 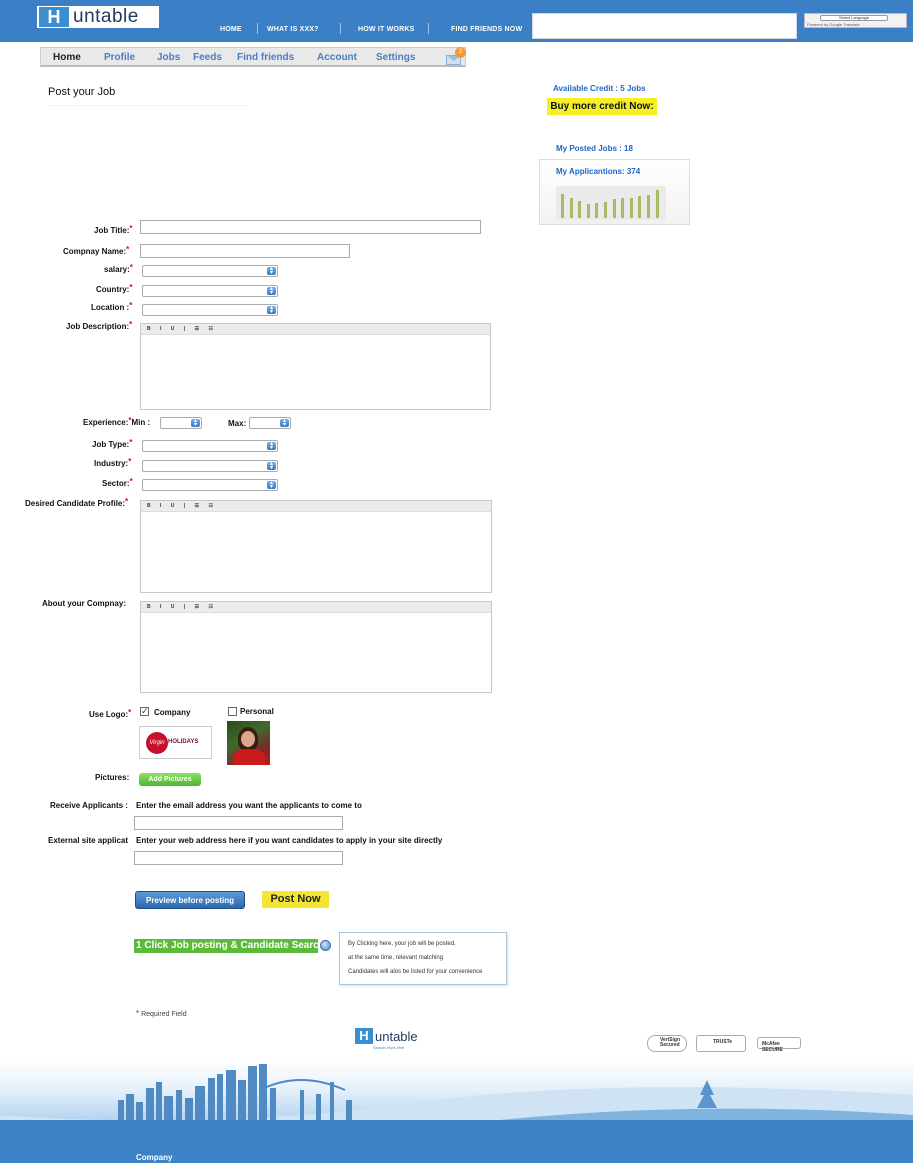 What do you see at coordinates (395, 57) in the screenshot?
I see `menu-settings: Settings` at bounding box center [395, 57].